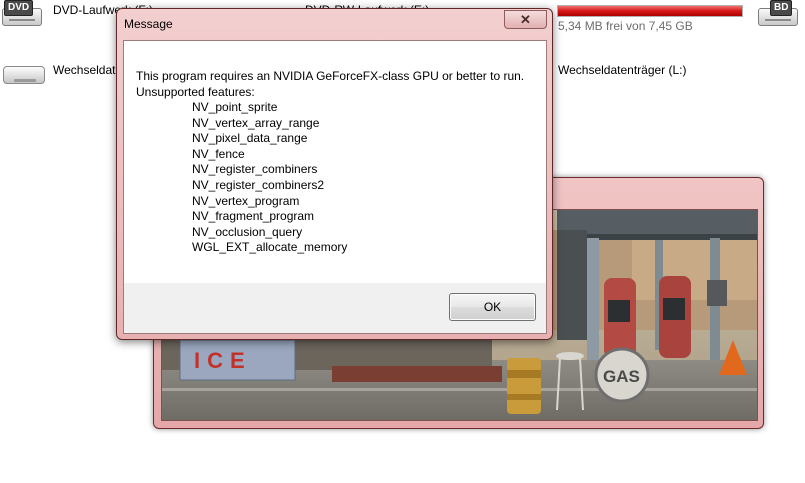 The width and height of the screenshot is (805, 483). I want to click on list-item: NV_register_combiners, so click(255, 169).